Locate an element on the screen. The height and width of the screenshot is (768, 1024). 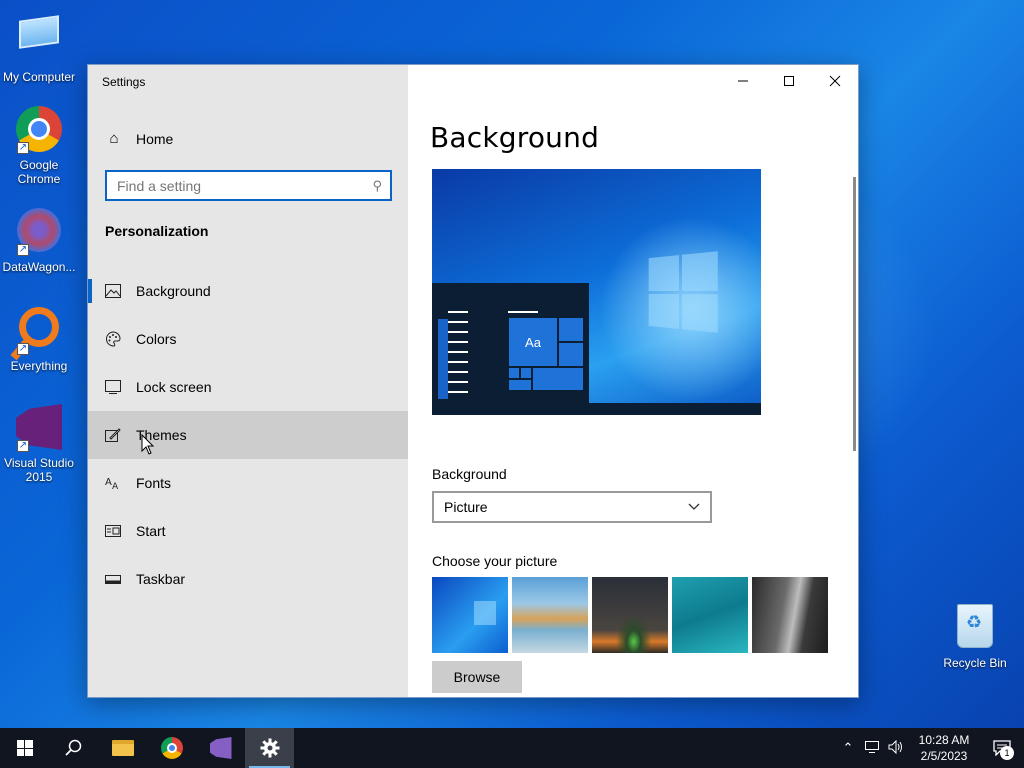
system-tray: ⌃ 10:28 AM 2/5/2023 1 is located at coordinates (930, 748).